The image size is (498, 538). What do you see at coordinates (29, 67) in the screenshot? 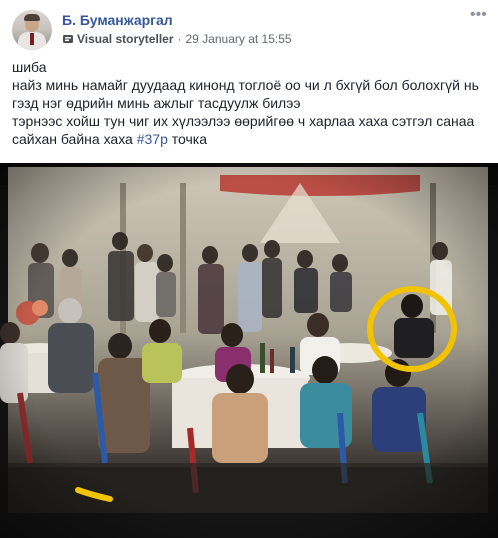
I see `post-text-line: шиба` at bounding box center [29, 67].